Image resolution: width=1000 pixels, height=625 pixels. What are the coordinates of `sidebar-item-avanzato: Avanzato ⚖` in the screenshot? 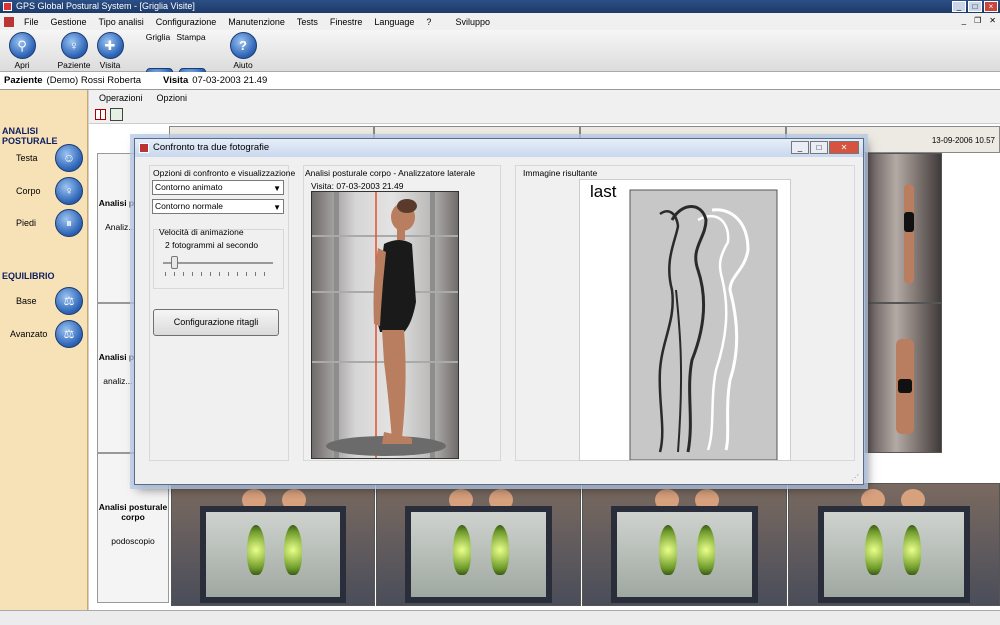 It's located at (44, 335).